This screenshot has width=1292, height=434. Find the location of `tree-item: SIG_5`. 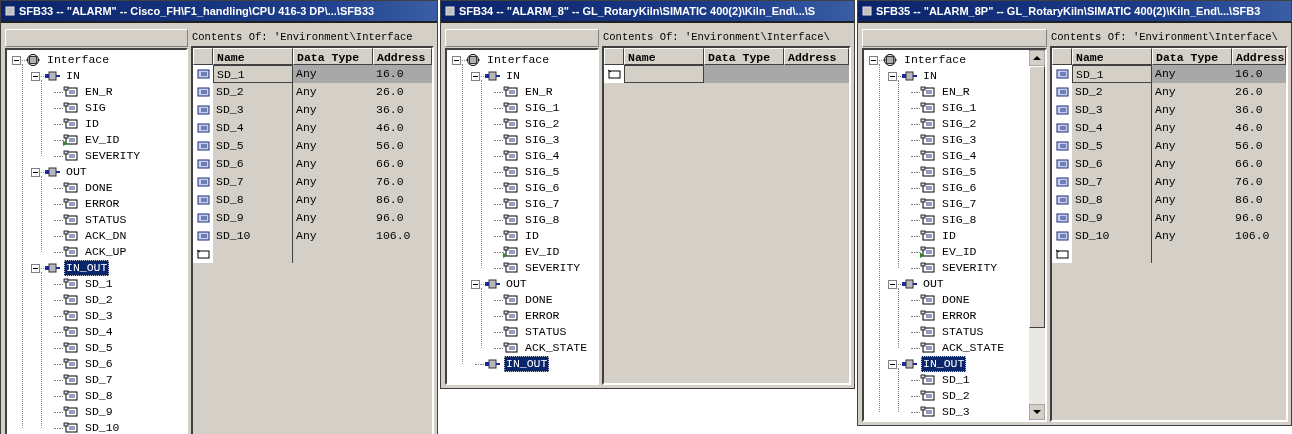

tree-item: SIG_5 is located at coordinates (959, 172).